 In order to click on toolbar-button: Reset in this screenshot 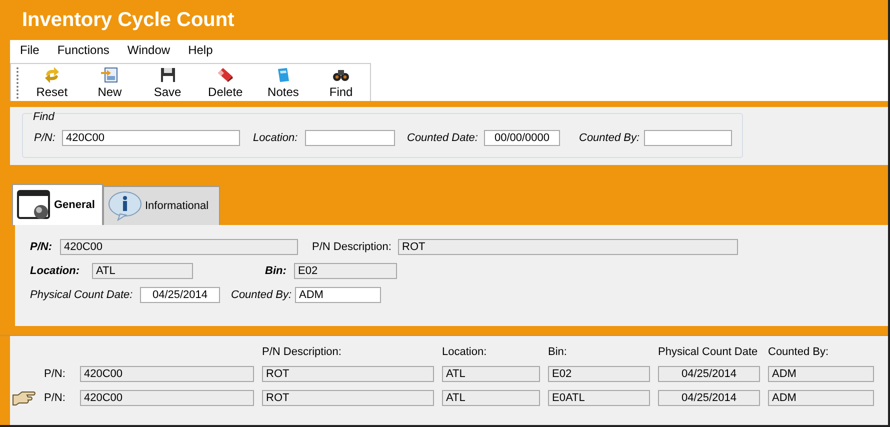, I will do `click(51, 82)`.